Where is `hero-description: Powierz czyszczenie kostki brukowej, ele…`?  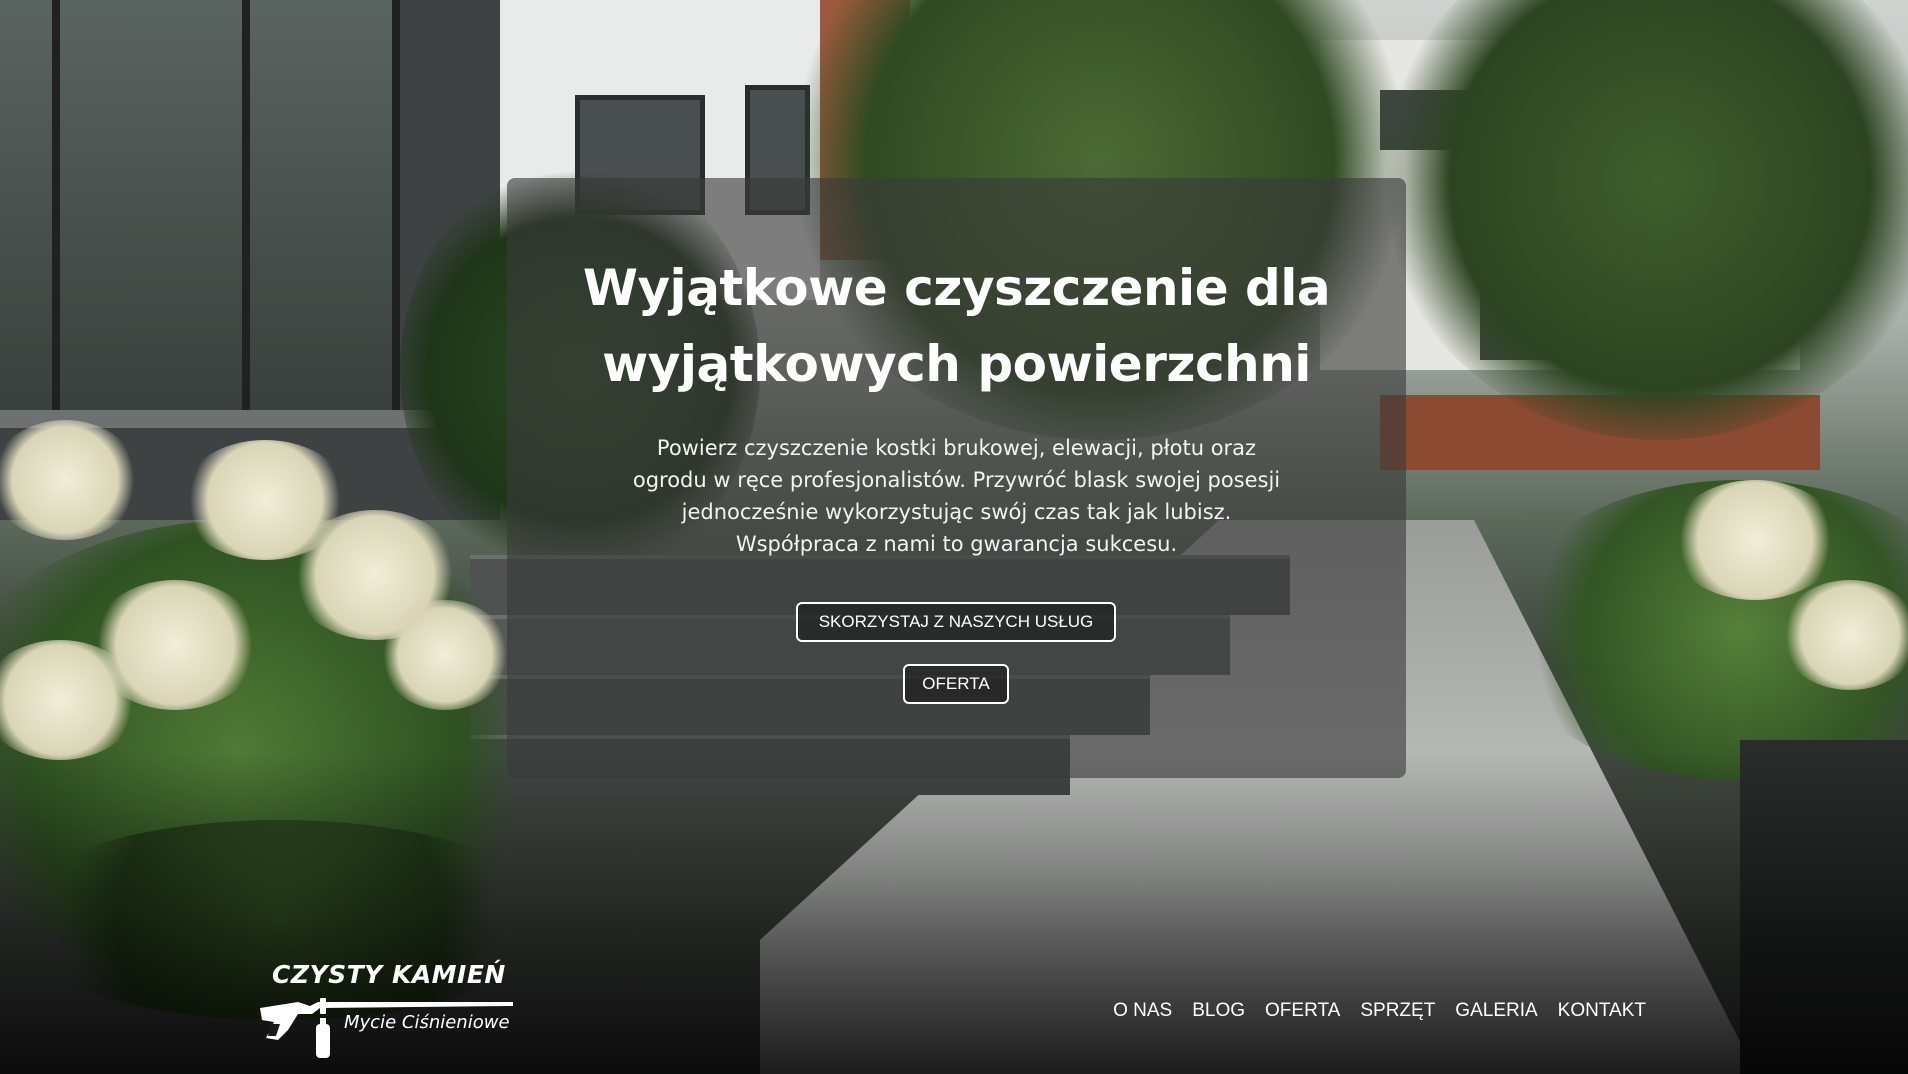 hero-description: Powierz czyszczenie kostki brukowej, ele… is located at coordinates (956, 496).